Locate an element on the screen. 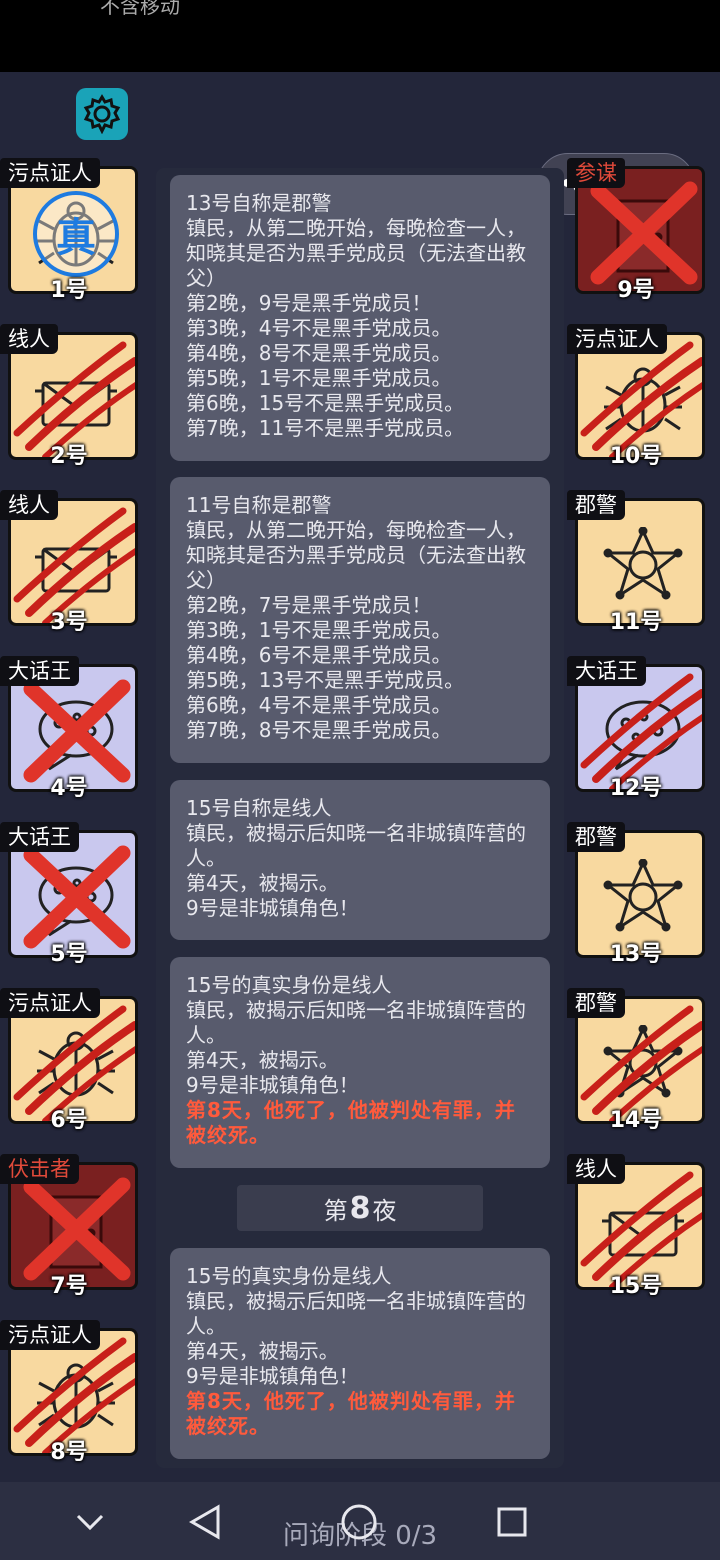 This screenshot has width=720, height=1560. player-card: 参谋 9号 is located at coordinates (636, 230).